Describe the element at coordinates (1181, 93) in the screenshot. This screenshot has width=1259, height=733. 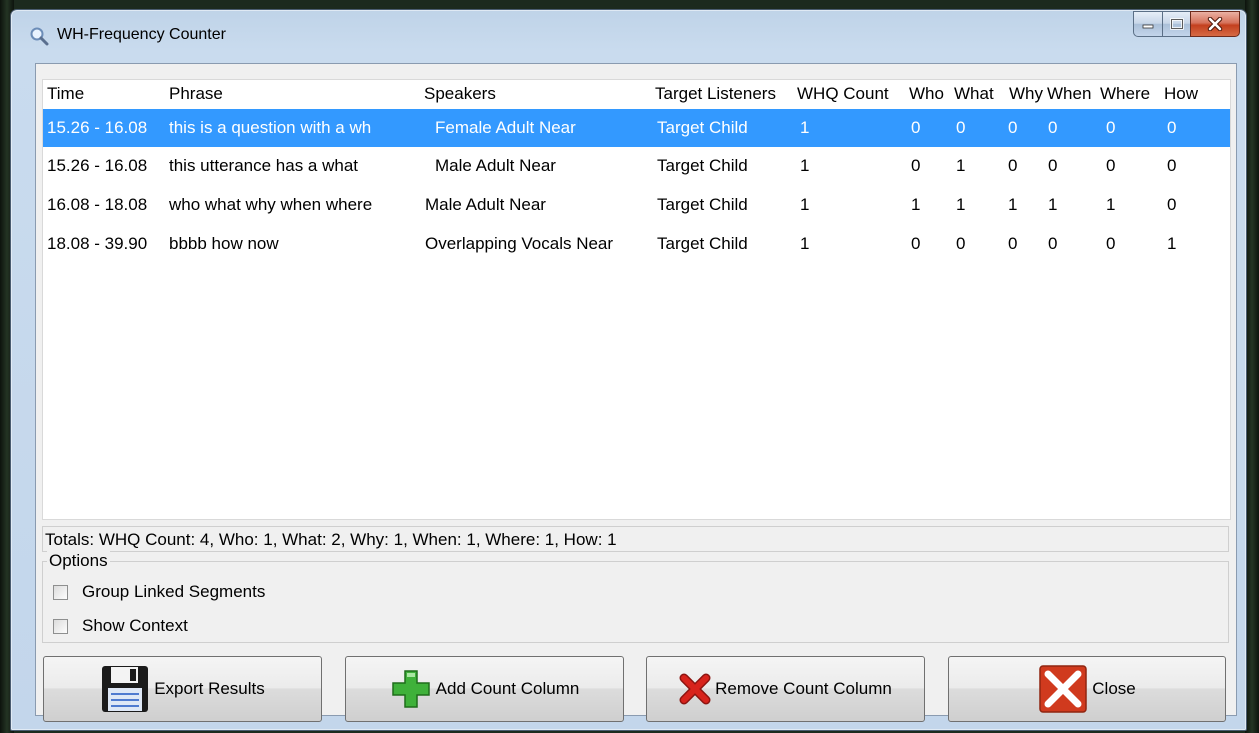
I see `column-header-how: How` at that location.